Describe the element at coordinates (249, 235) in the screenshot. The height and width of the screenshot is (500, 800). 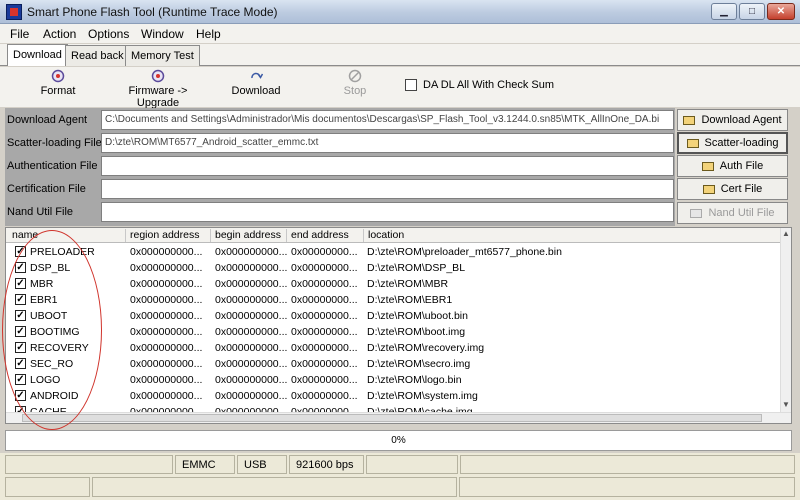
I see `col-begin-address: begin address` at that location.